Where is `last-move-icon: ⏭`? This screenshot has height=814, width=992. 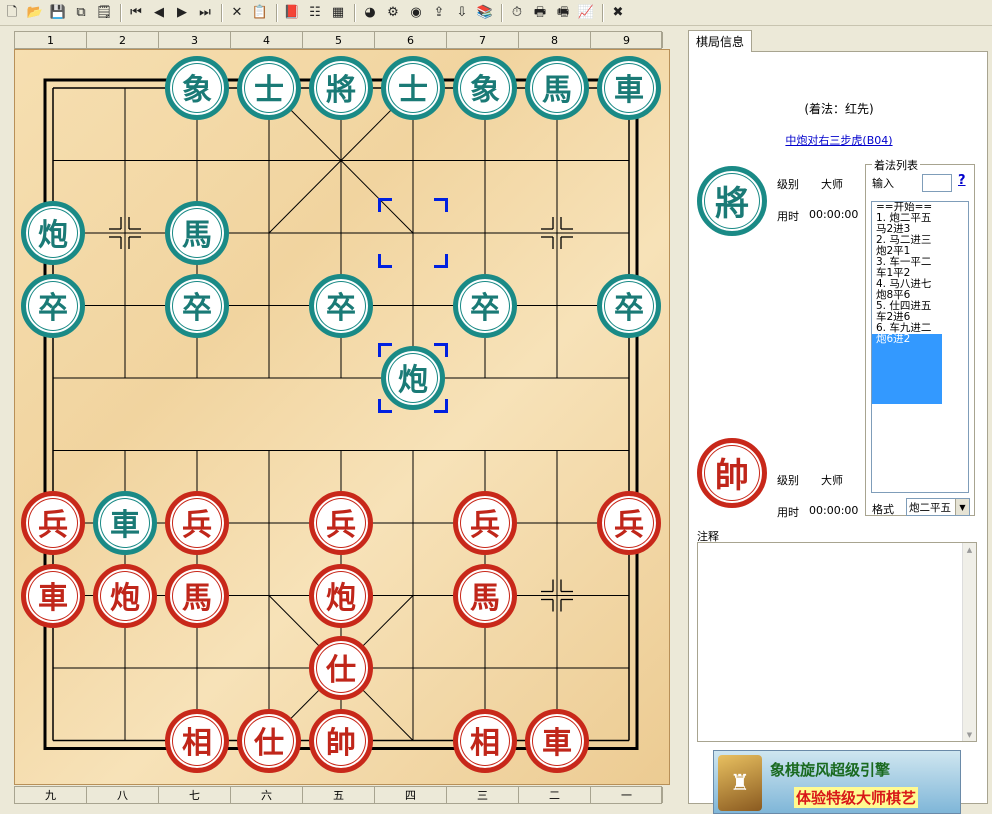 last-move-icon: ⏭ is located at coordinates (205, 13).